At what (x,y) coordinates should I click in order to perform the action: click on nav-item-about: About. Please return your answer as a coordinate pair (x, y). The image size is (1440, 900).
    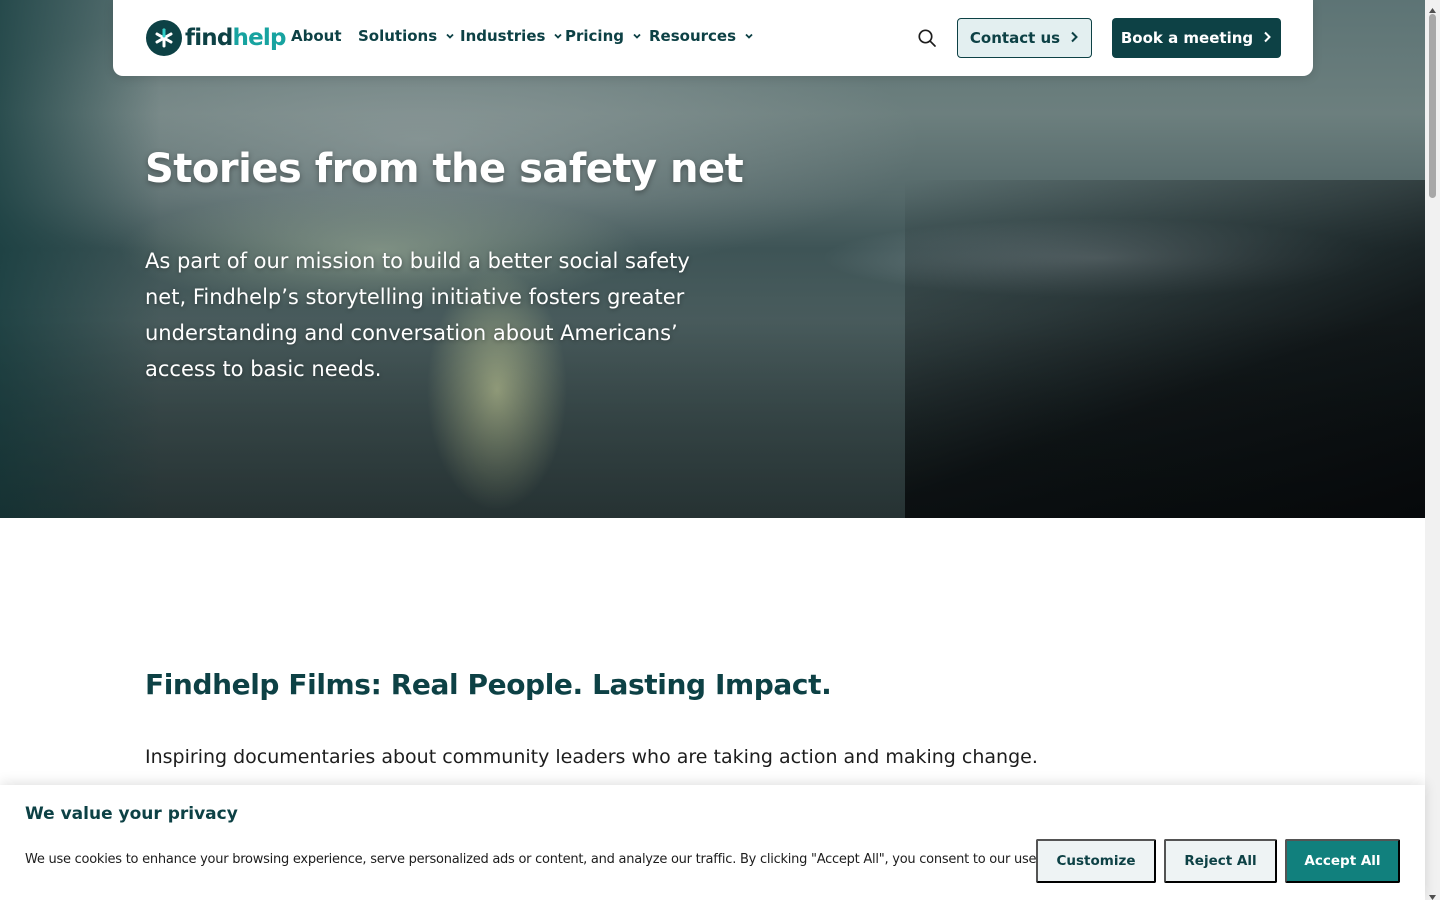
    Looking at the image, I should click on (316, 36).